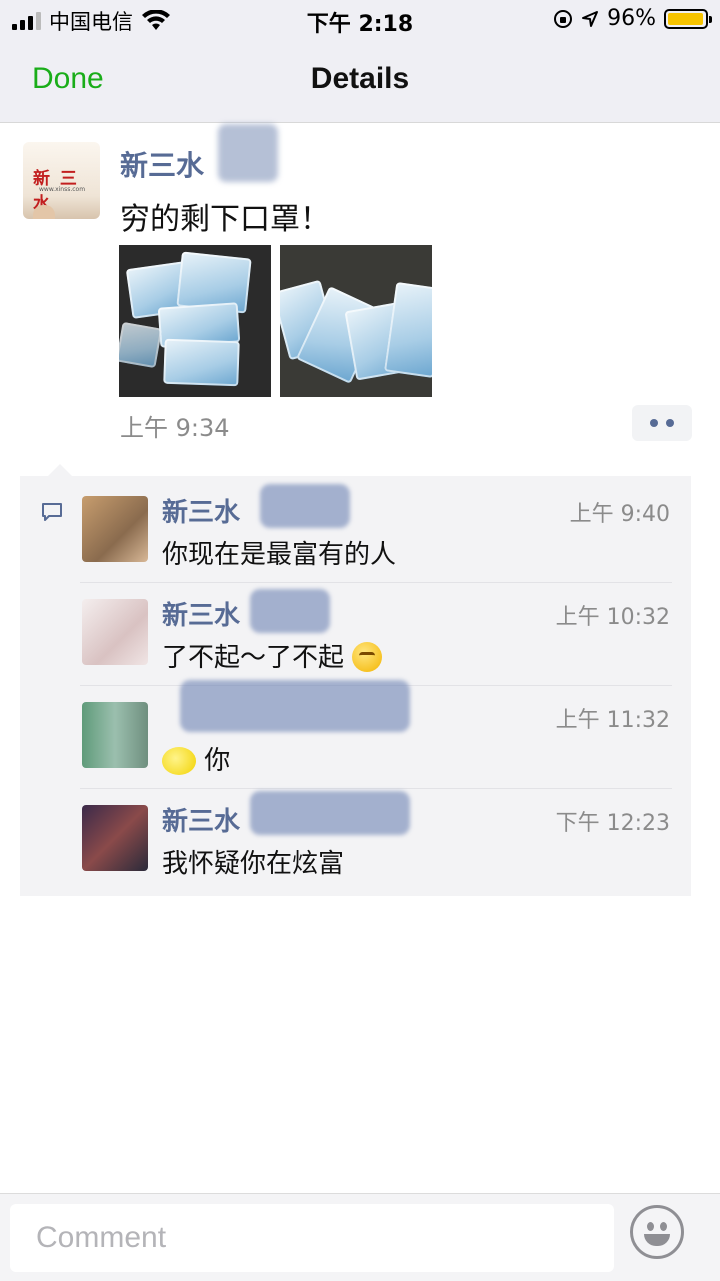 This screenshot has width=720, height=1281. Describe the element at coordinates (376, 734) in the screenshot. I see `comment-item: 上午 11:32 你` at that location.